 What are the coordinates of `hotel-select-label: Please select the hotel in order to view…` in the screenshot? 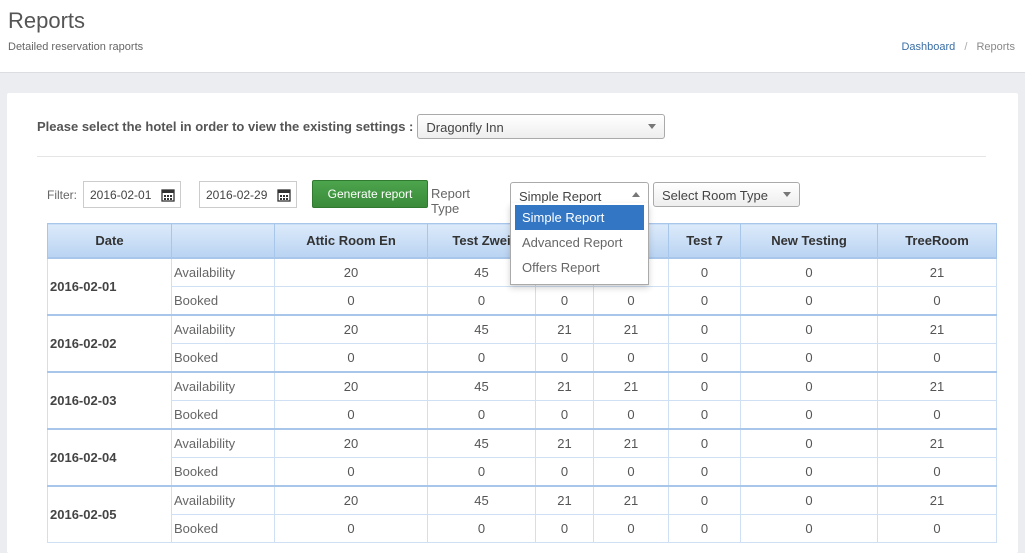 It's located at (225, 126).